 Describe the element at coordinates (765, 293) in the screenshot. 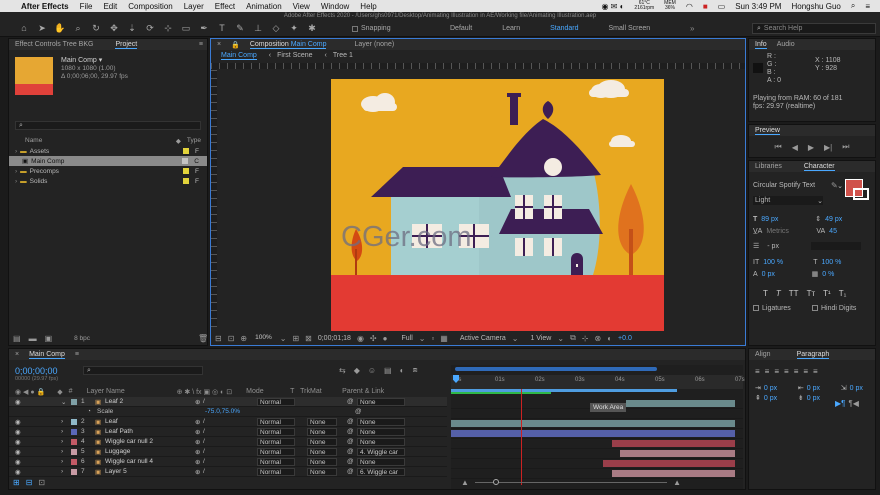

I see `faux-bold-icon: T` at that location.